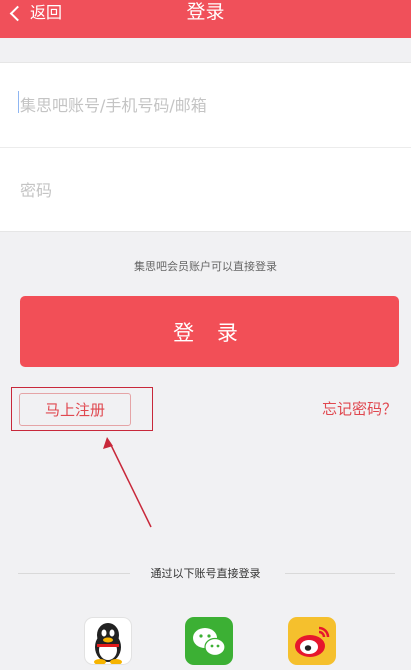 The width and height of the screenshot is (411, 670). I want to click on qq-login-button, so click(108, 641).